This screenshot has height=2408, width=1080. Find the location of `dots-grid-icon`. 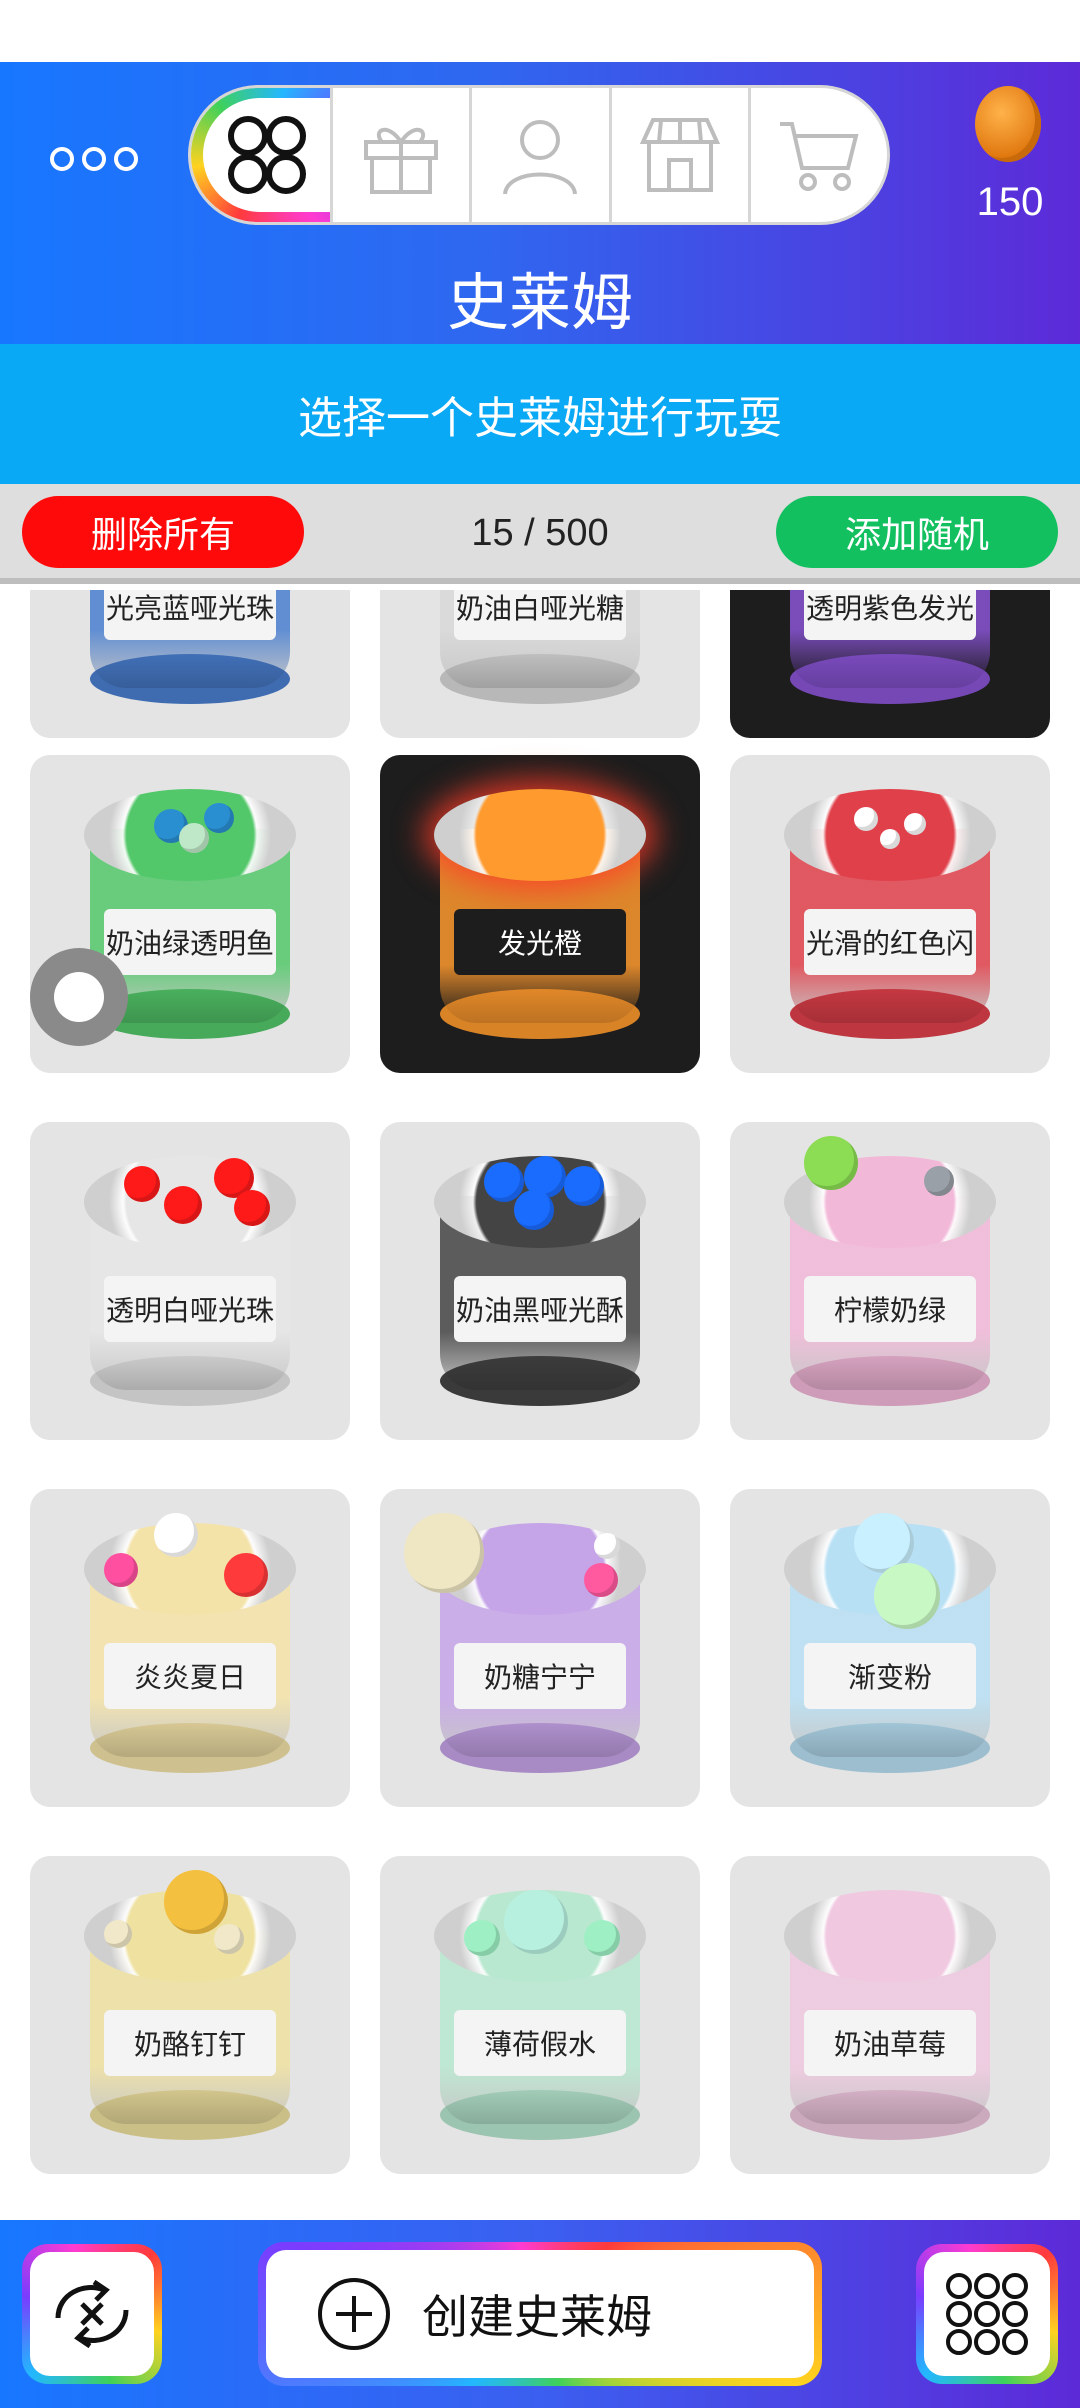

dots-grid-icon is located at coordinates (987, 2314).